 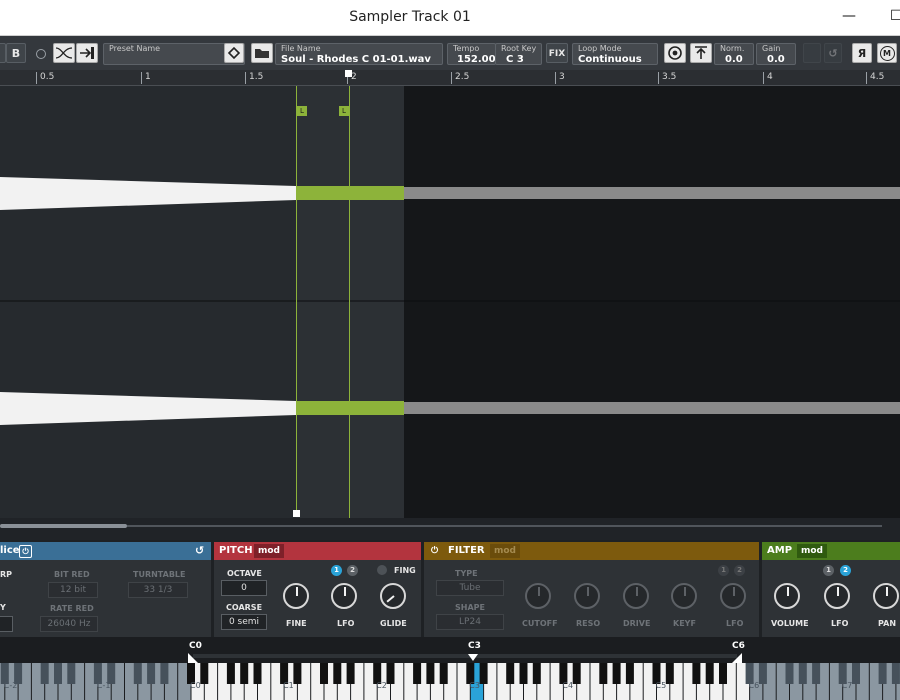 I want to click on m-button: M, so click(x=887, y=53).